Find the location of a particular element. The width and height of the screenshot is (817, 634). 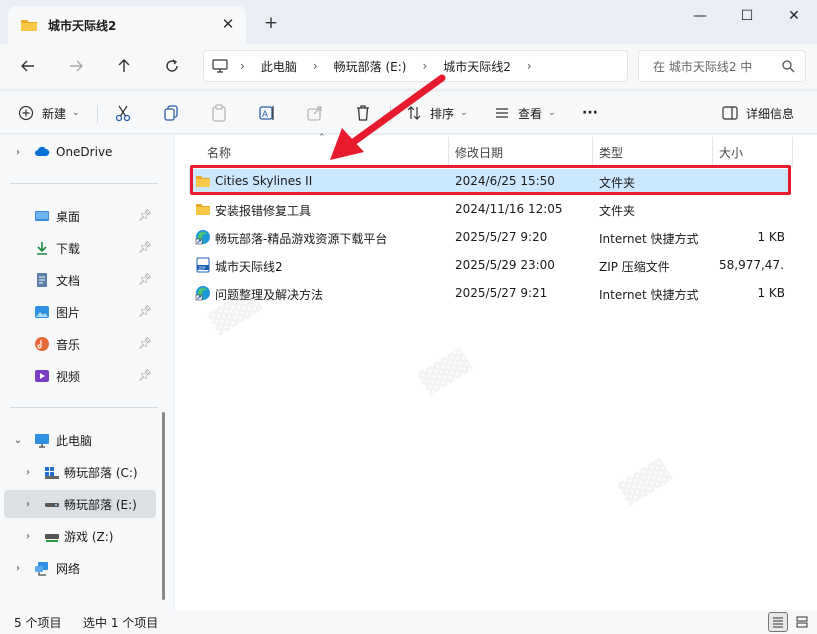

search-input: 在 城市天际线2 中 is located at coordinates (722, 66).